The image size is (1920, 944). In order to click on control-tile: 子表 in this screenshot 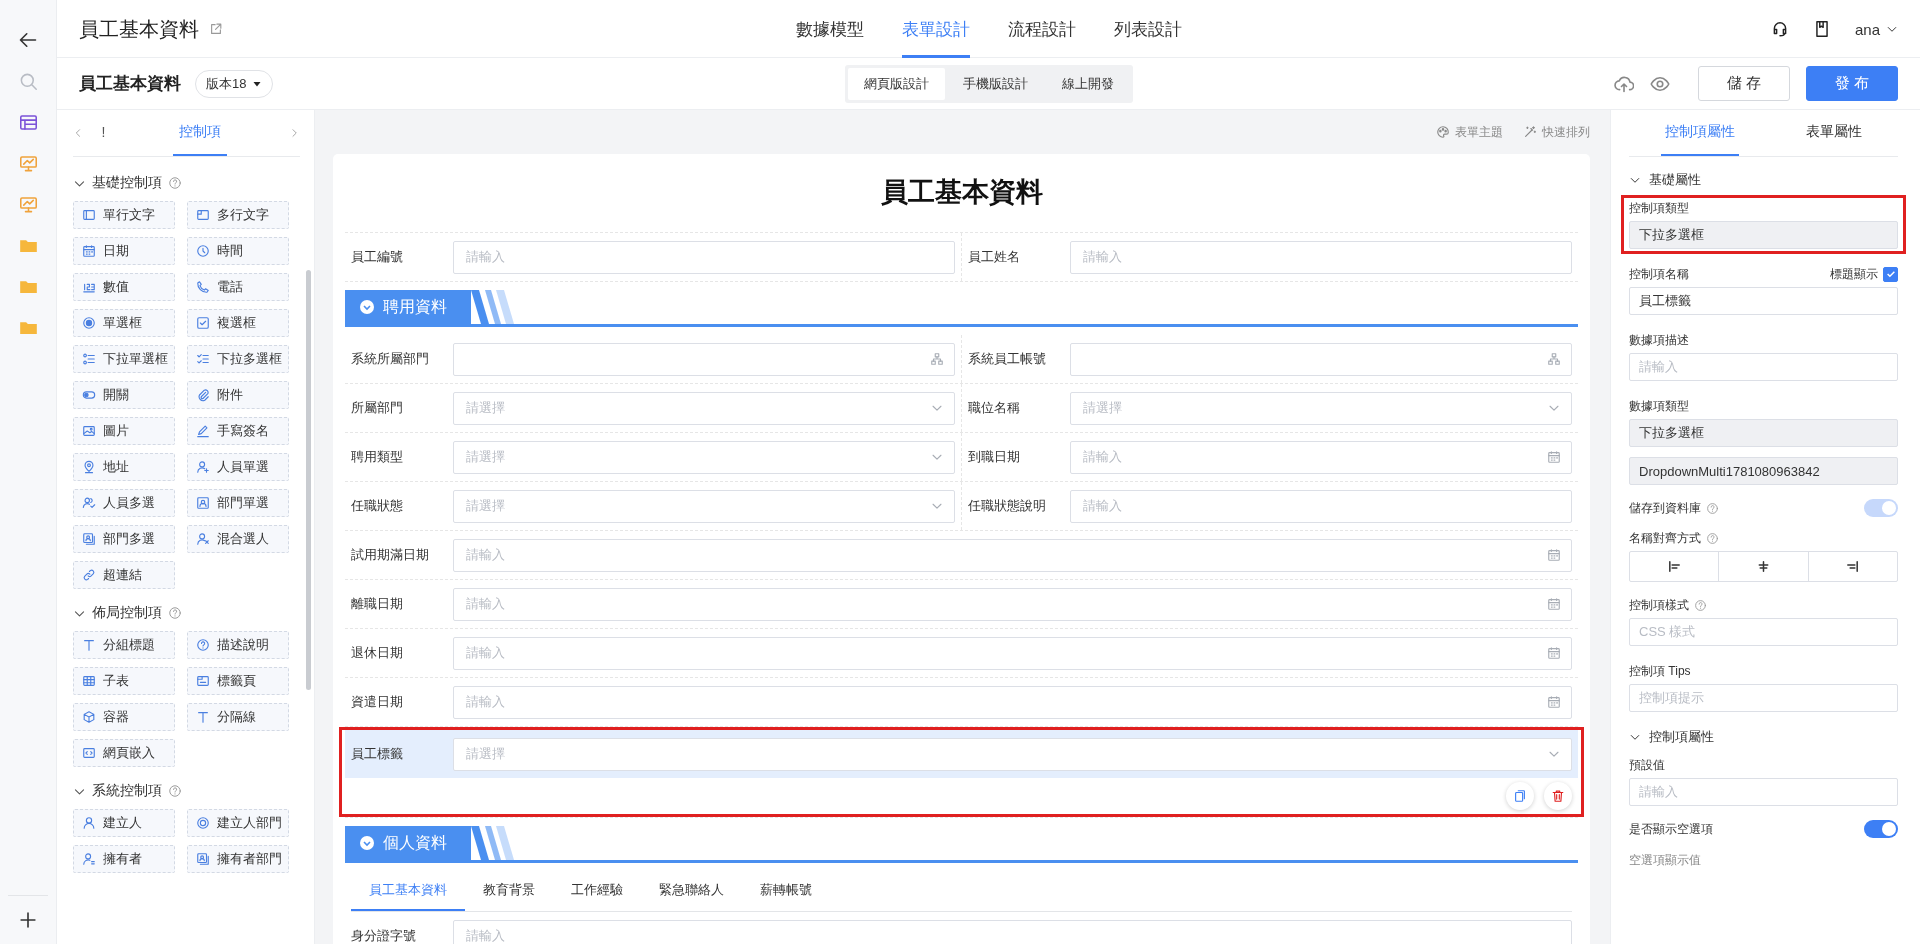, I will do `click(124, 681)`.